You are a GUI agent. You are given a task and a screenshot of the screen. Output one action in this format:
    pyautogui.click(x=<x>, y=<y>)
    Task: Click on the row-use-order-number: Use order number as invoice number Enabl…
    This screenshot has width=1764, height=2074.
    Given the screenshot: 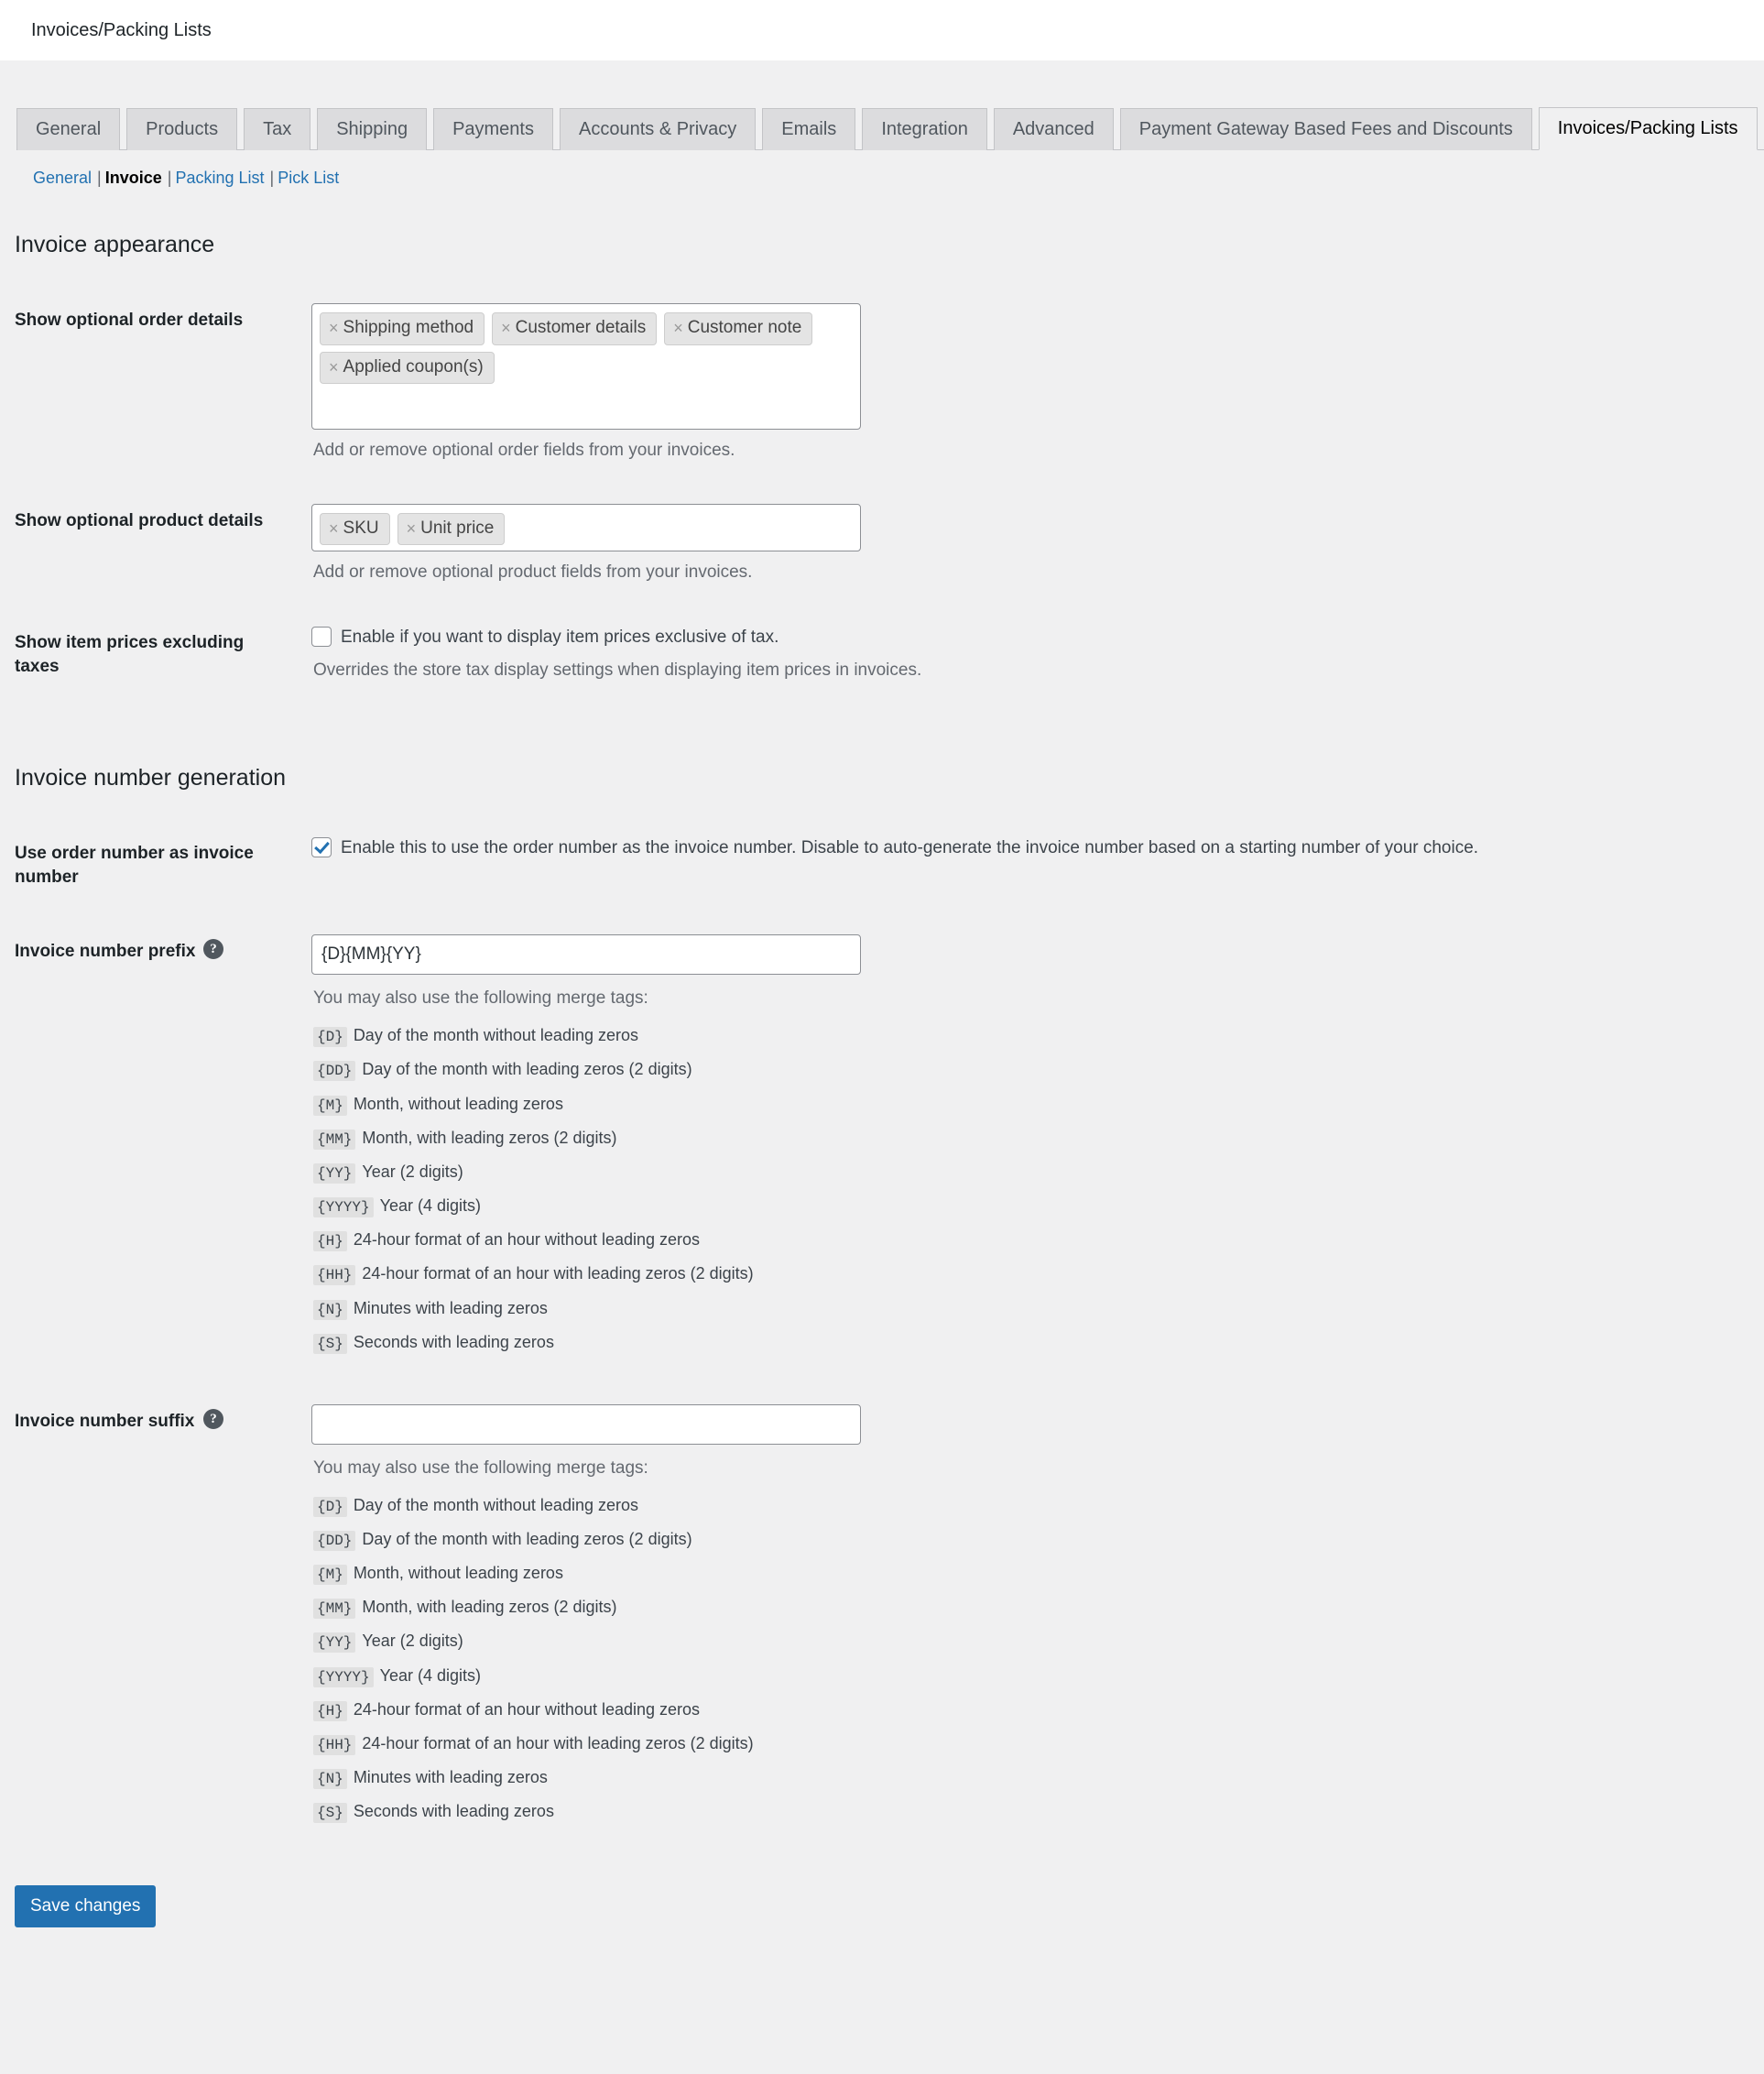 What is the action you would take?
    pyautogui.click(x=882, y=865)
    